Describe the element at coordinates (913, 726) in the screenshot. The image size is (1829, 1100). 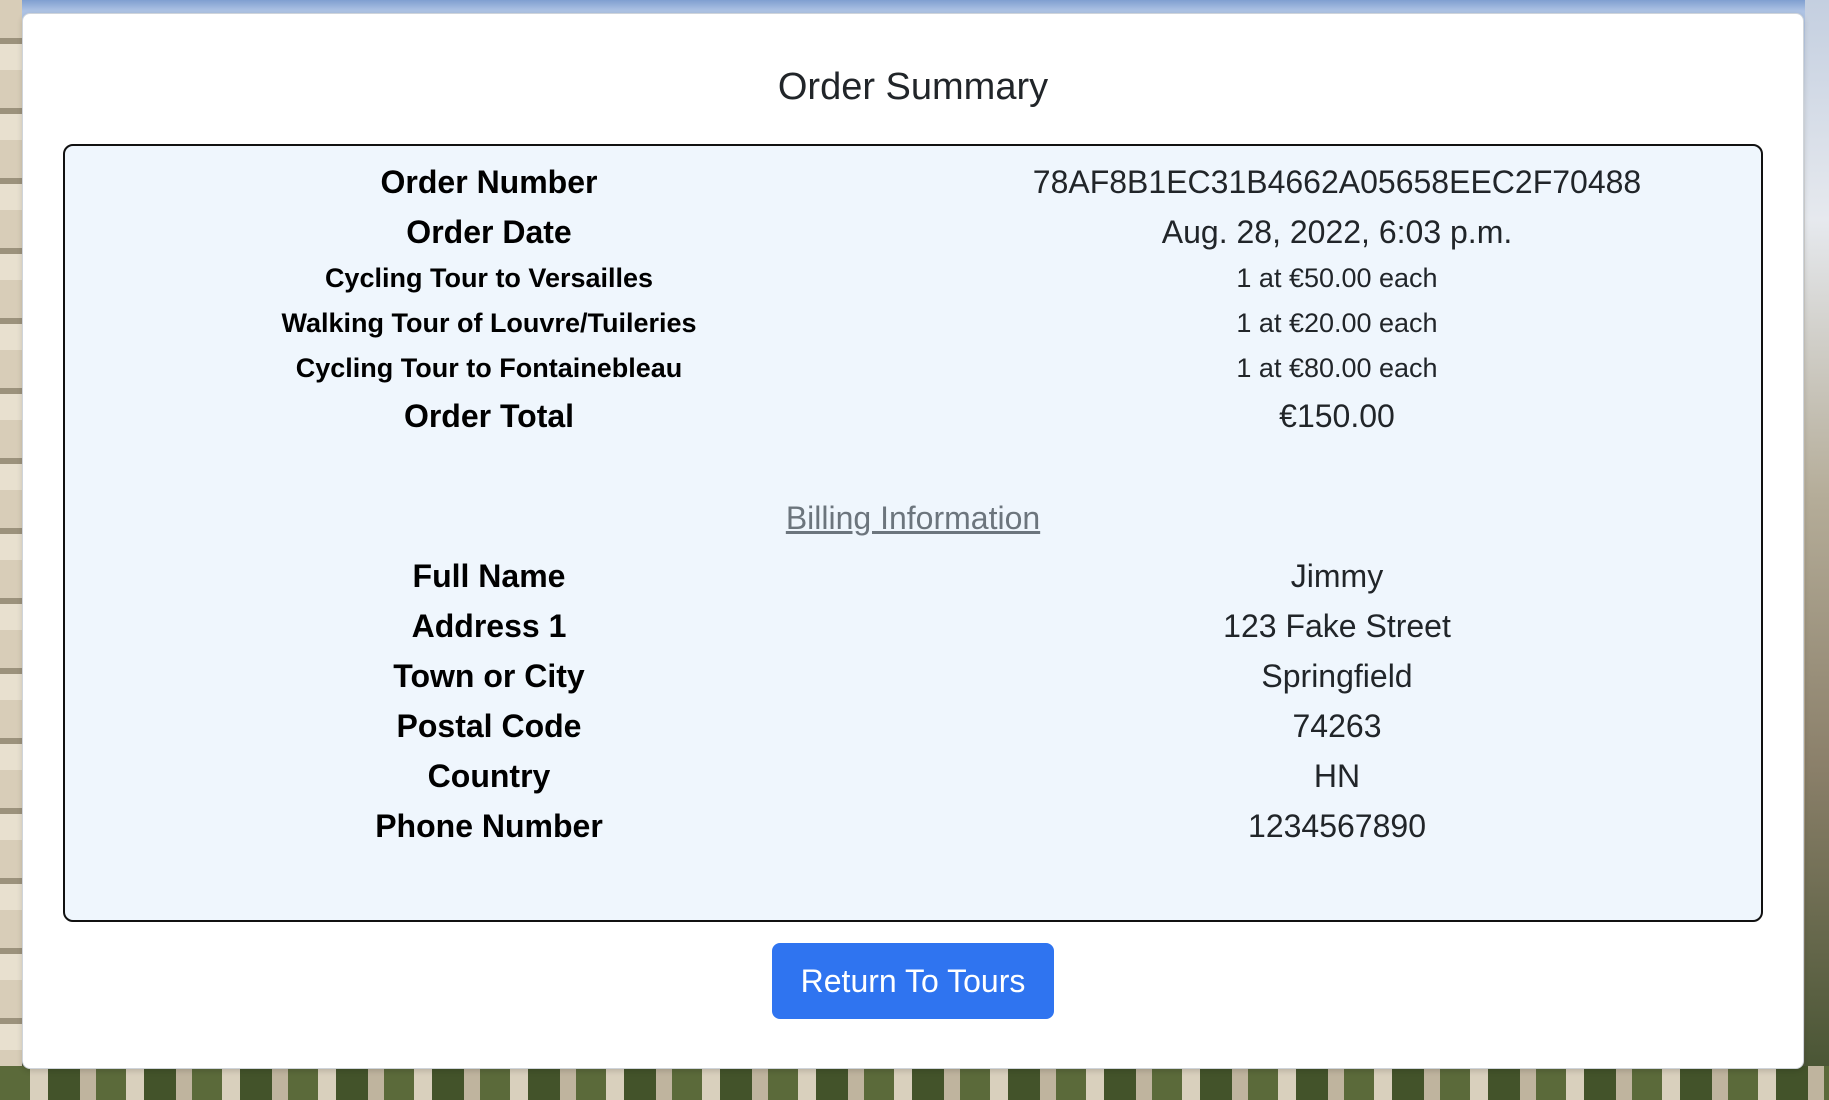
I see `postal-code-row: Postal Code 74263` at that location.